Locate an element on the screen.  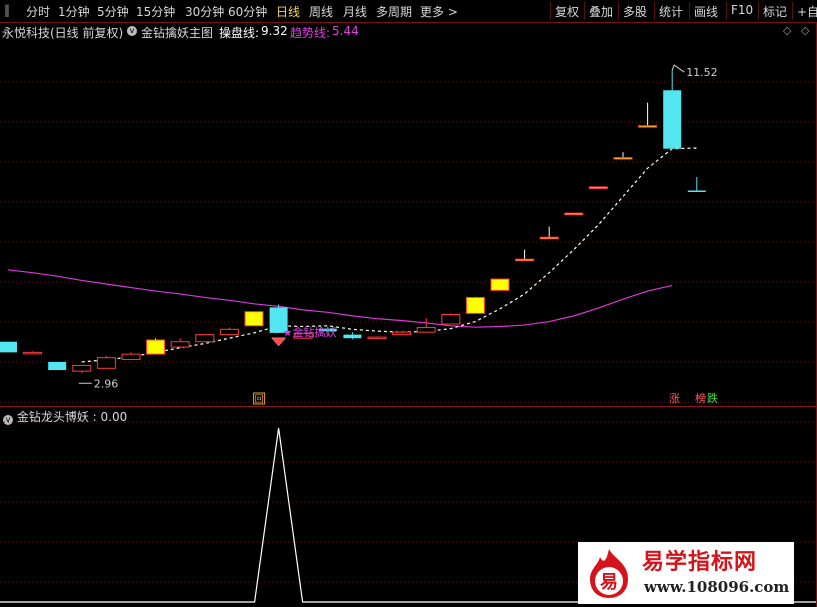
watermark-title: 易学指标网 is located at coordinates (700, 562).